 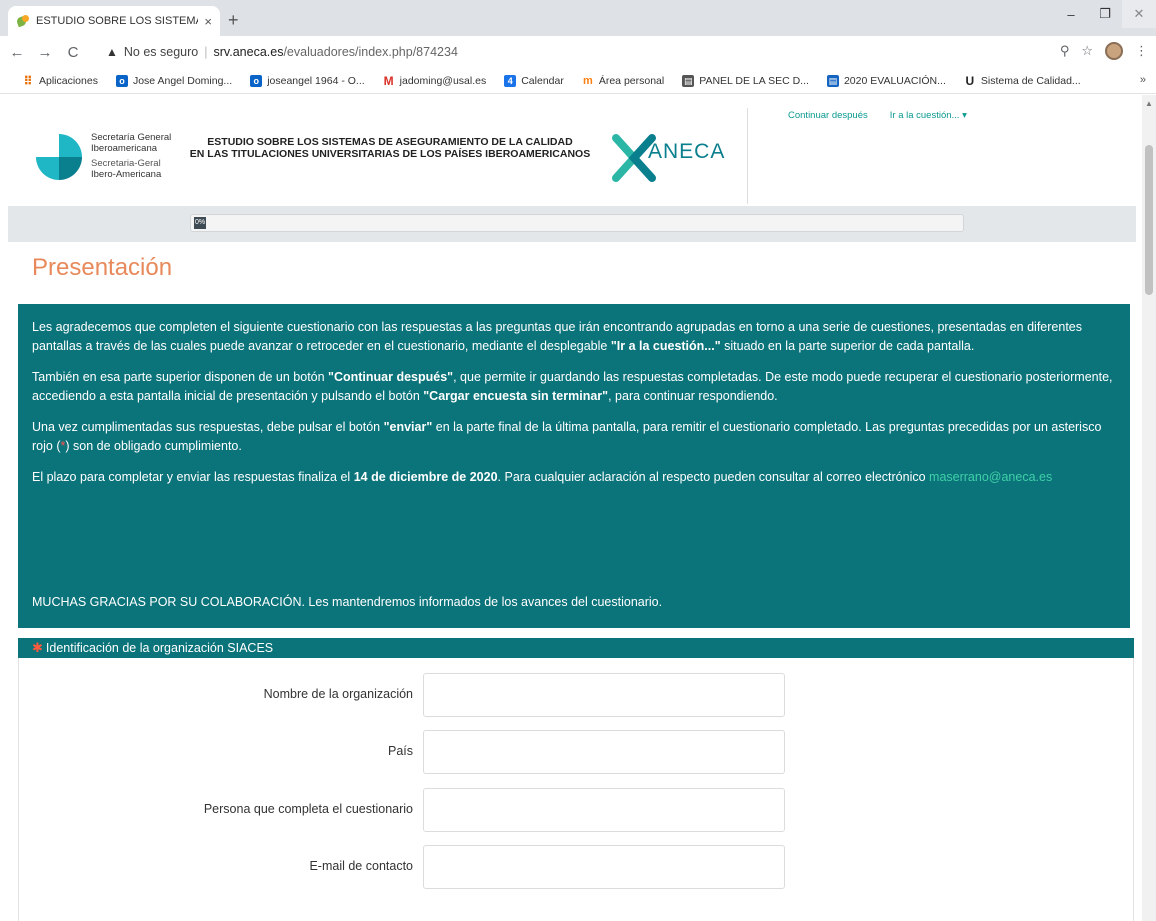 I want to click on field-label: E-mail de contacto, so click(x=361, y=866).